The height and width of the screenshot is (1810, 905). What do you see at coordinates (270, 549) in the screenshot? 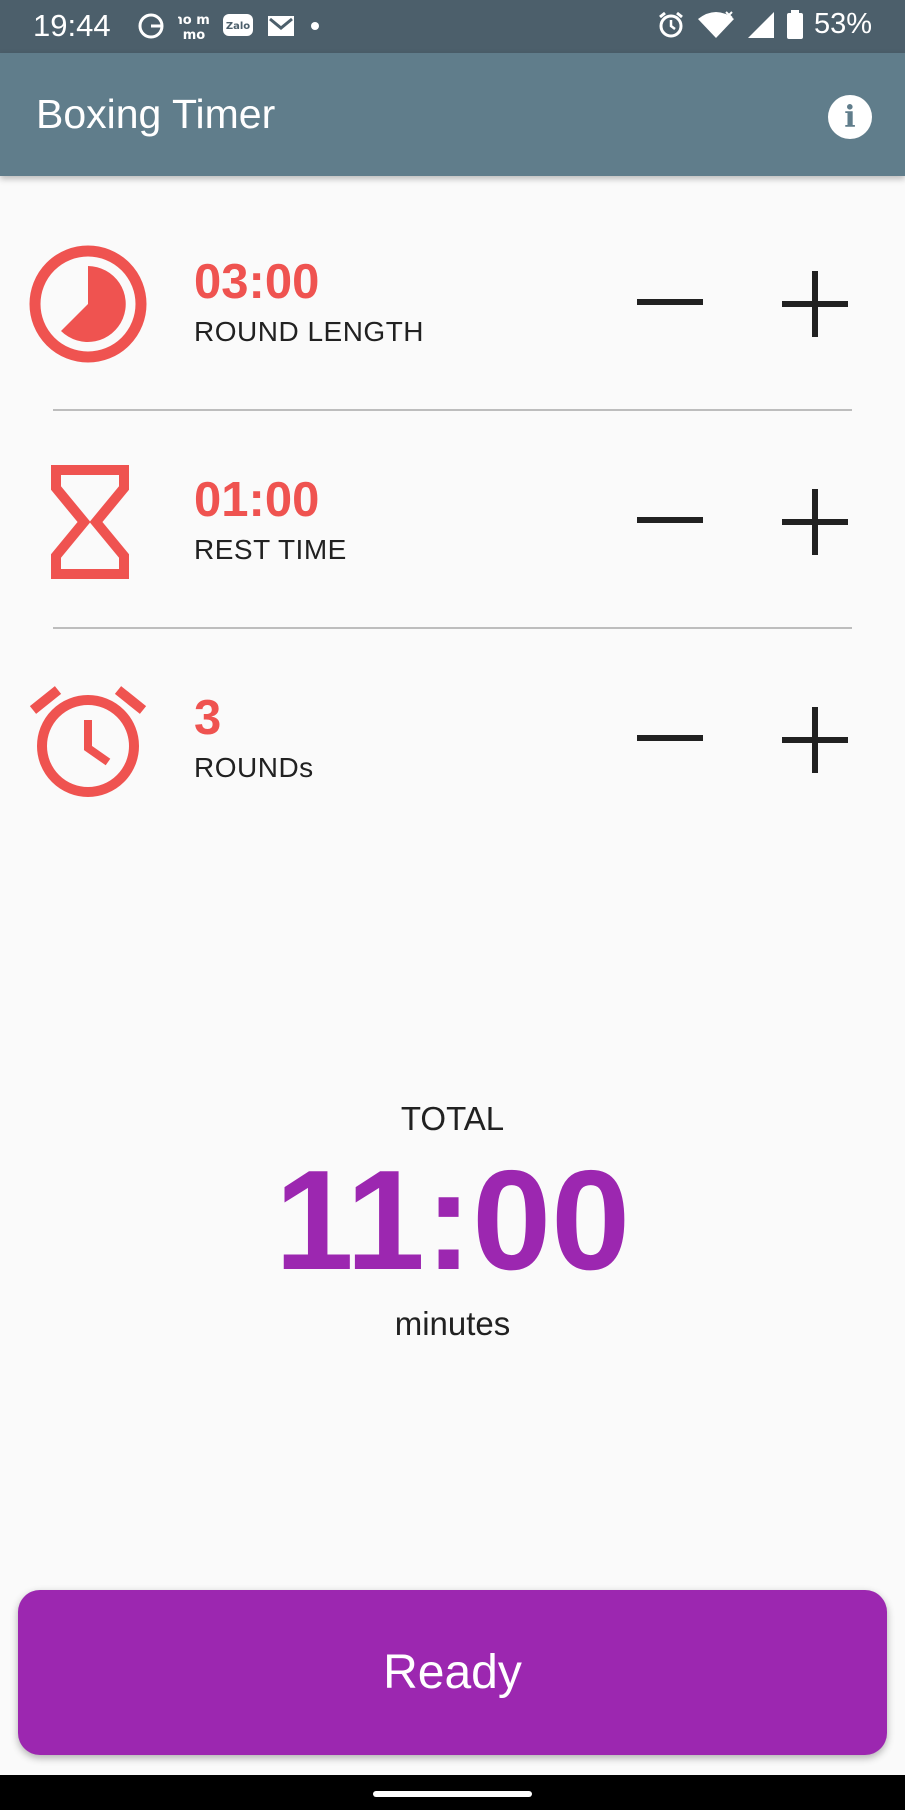
I see `rest-time-label: REST TIME` at bounding box center [270, 549].